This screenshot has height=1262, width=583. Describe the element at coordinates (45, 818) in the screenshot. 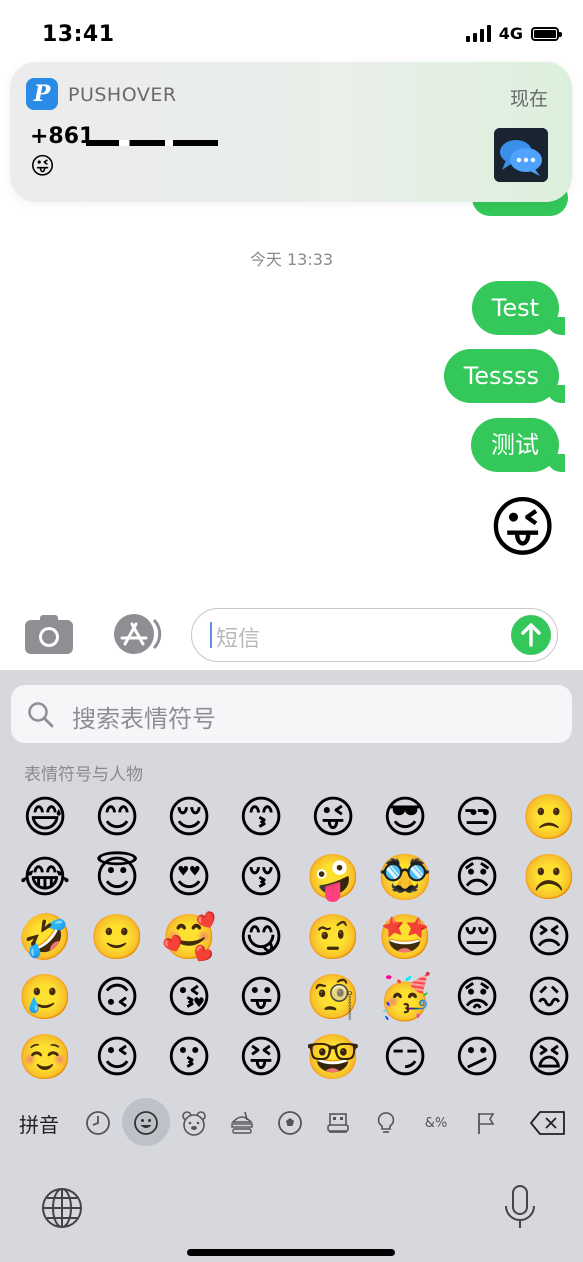

I see `emoji-key: 😅` at that location.